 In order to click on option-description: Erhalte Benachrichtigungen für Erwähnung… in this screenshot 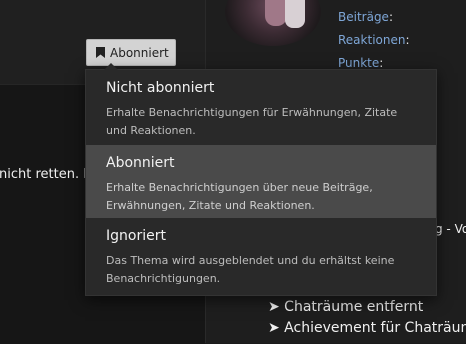, I will do `click(252, 121)`.